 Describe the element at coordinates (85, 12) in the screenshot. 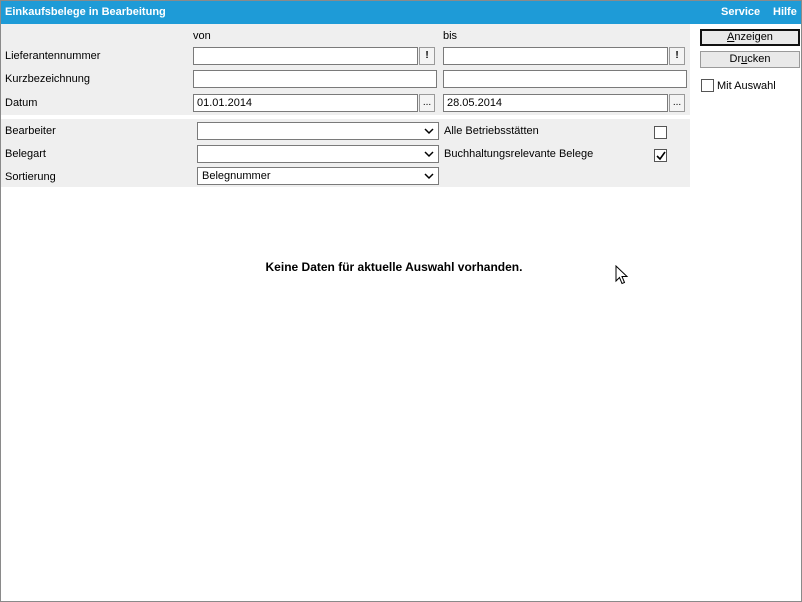

I see `window-title: Einkaufsbelege in Bearbeitung` at that location.